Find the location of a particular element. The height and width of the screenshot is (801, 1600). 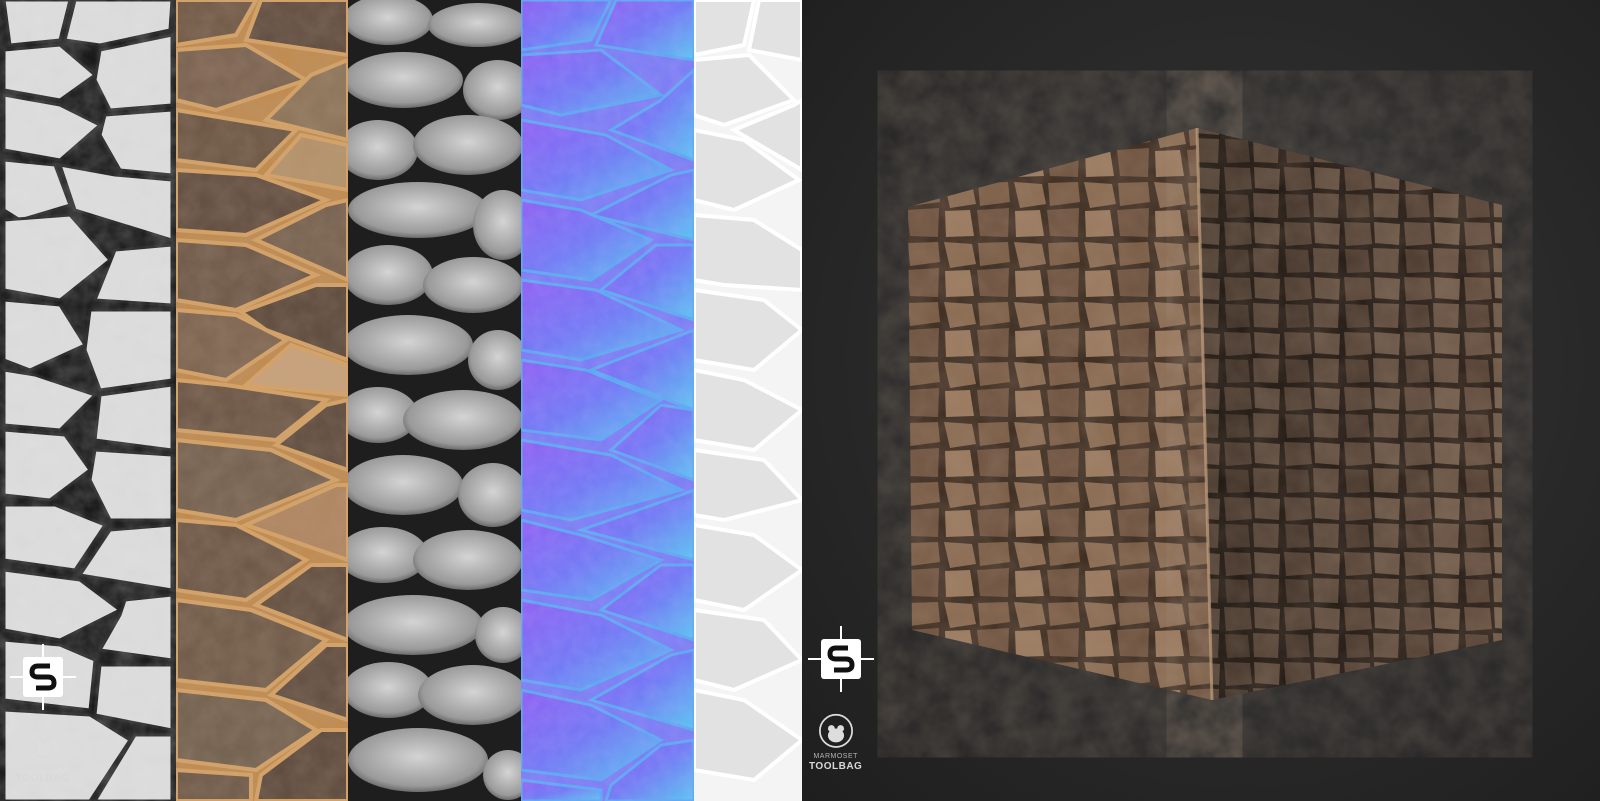

marmoset-logo-preview: MARMOSET TOOLBAG is located at coordinates (835, 742).